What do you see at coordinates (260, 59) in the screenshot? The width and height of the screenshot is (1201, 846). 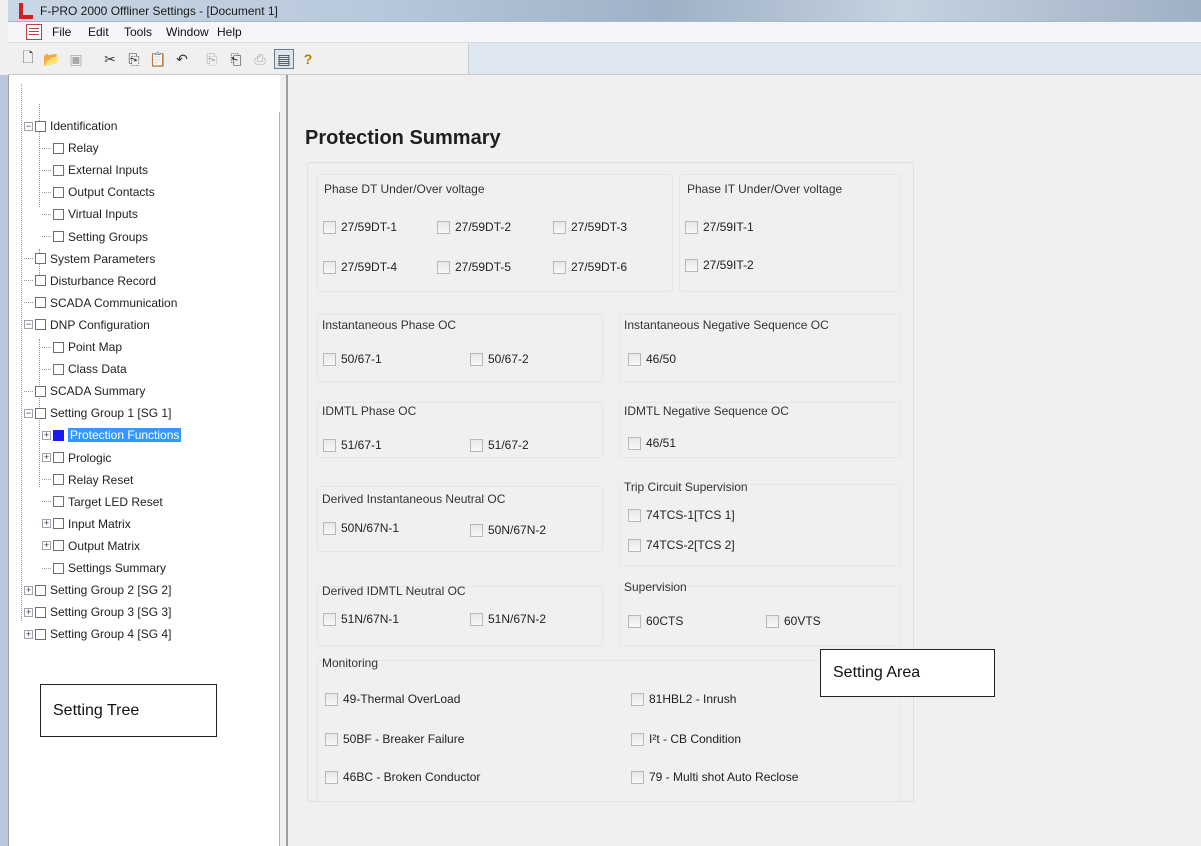 I see `print-icon: ⎙` at bounding box center [260, 59].